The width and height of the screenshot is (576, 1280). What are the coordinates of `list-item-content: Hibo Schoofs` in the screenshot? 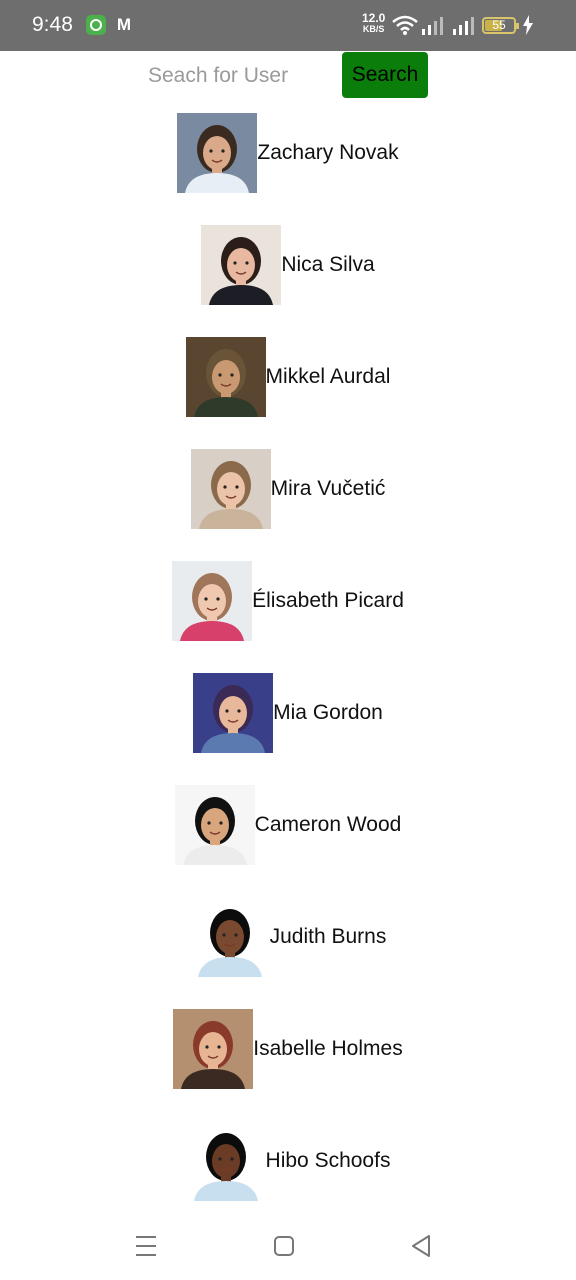 It's located at (288, 1161).